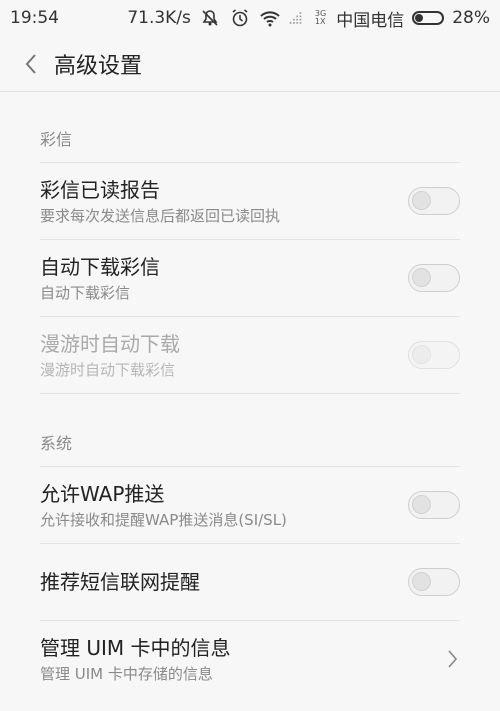 The width and height of the screenshot is (500, 711). What do you see at coordinates (434, 201) in the screenshot?
I see `mms-read-report-toggle` at bounding box center [434, 201].